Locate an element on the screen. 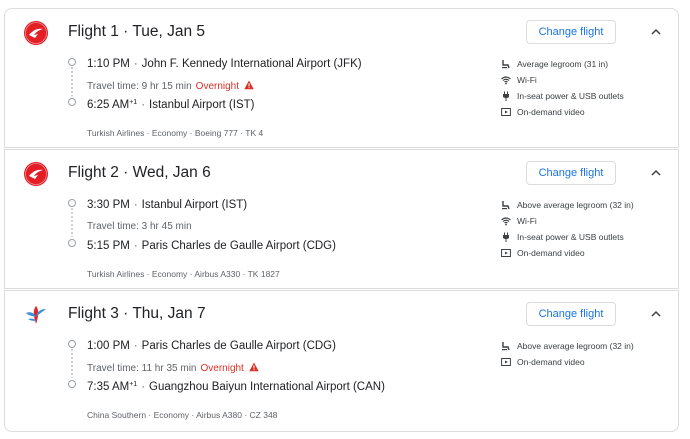  departure-time: 1:00 PM is located at coordinates (108, 346).